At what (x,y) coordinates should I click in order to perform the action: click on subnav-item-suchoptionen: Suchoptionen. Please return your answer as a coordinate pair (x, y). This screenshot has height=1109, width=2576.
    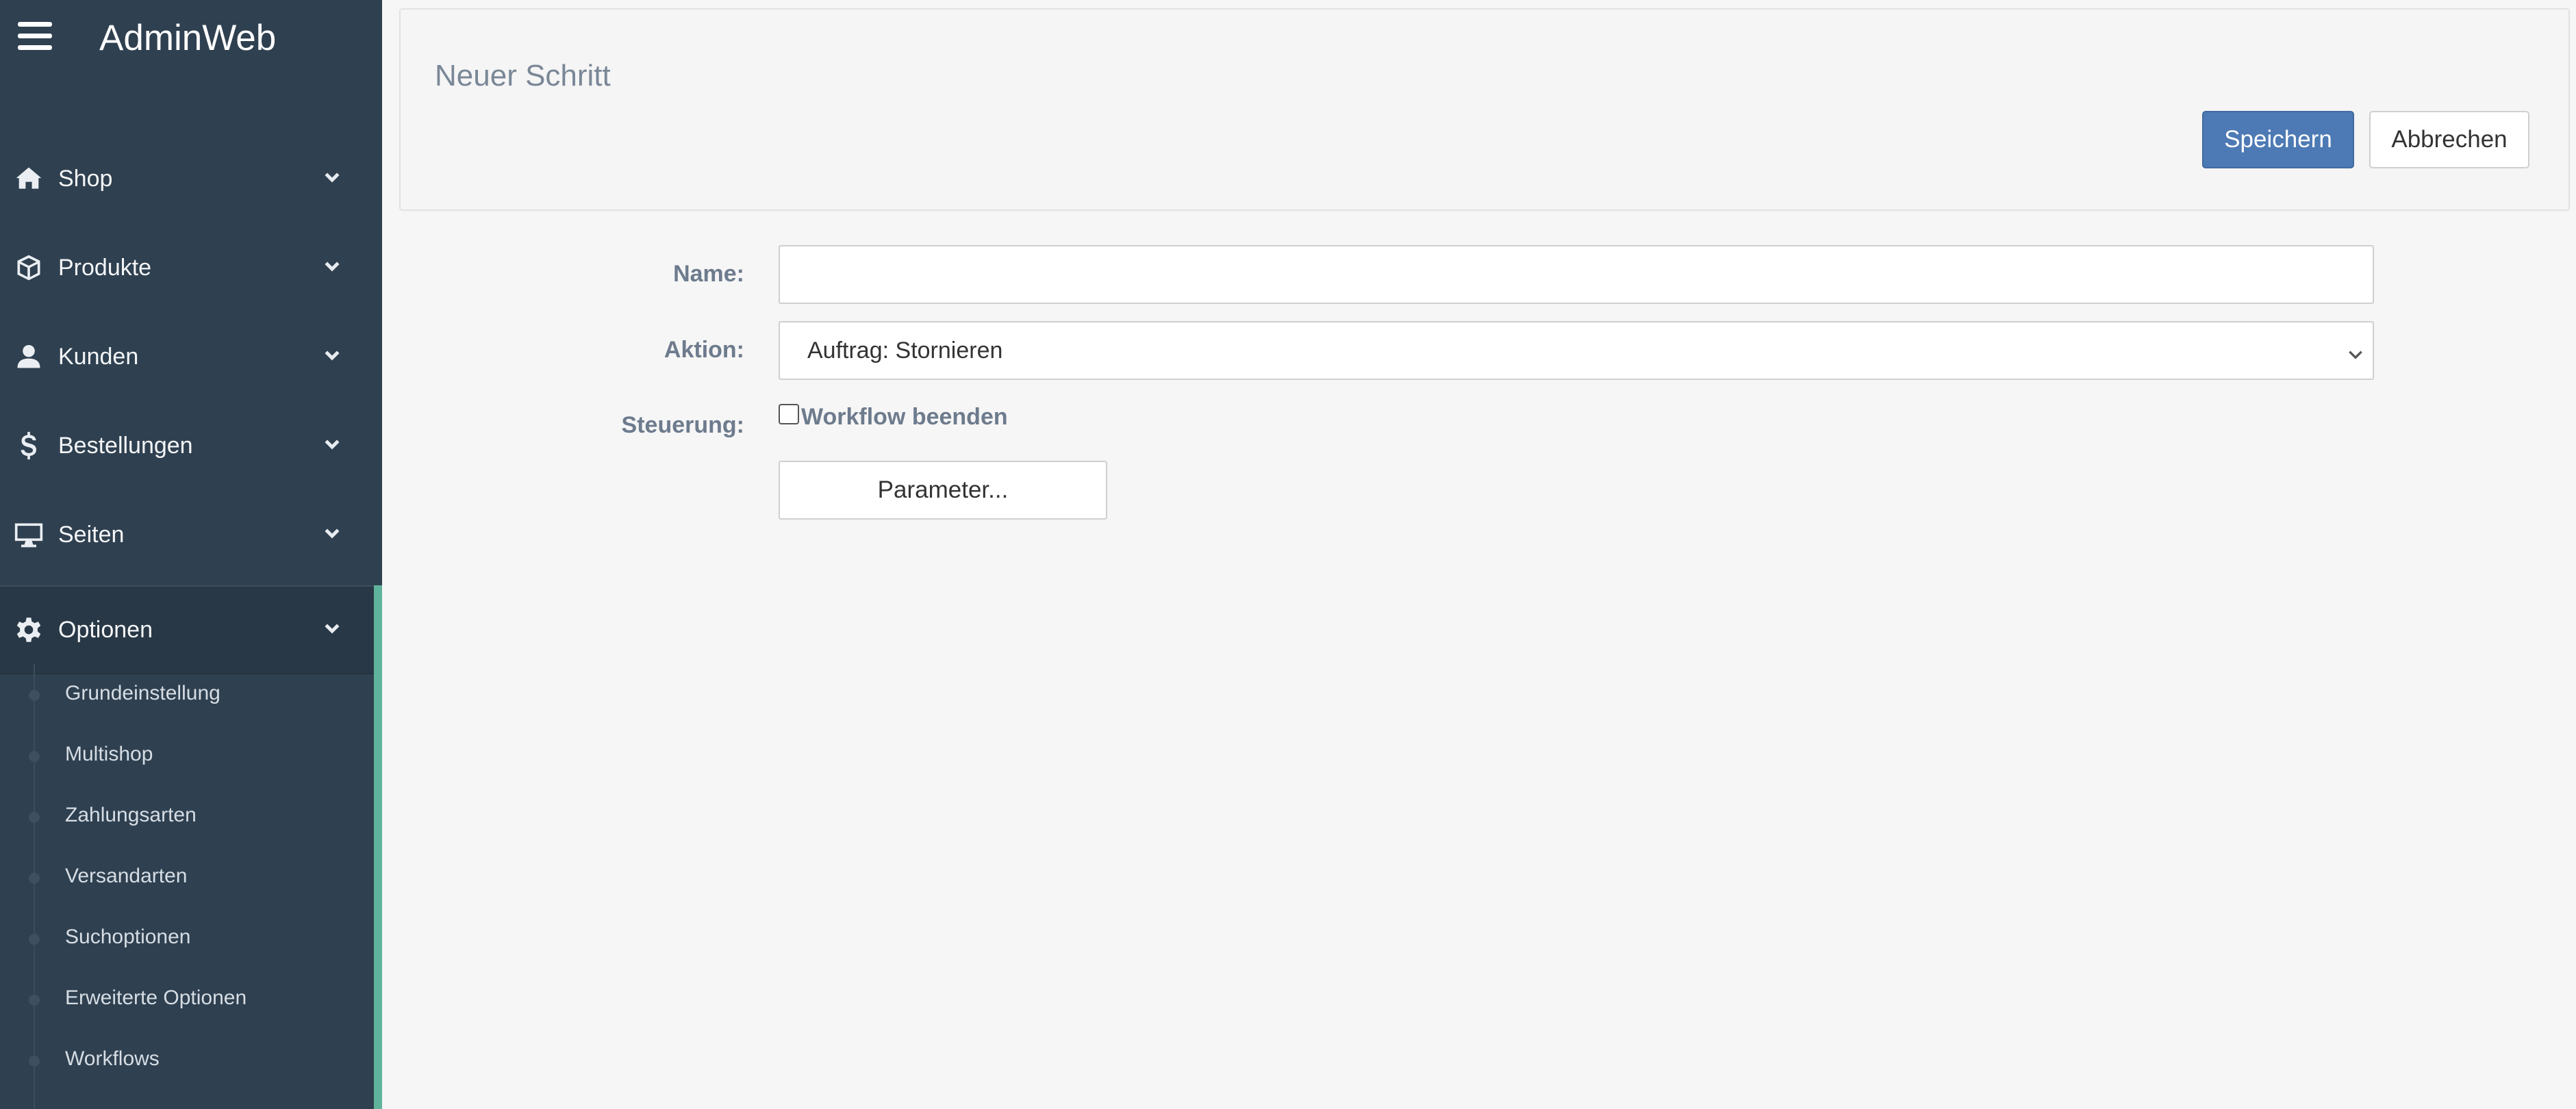
    Looking at the image, I should click on (187, 938).